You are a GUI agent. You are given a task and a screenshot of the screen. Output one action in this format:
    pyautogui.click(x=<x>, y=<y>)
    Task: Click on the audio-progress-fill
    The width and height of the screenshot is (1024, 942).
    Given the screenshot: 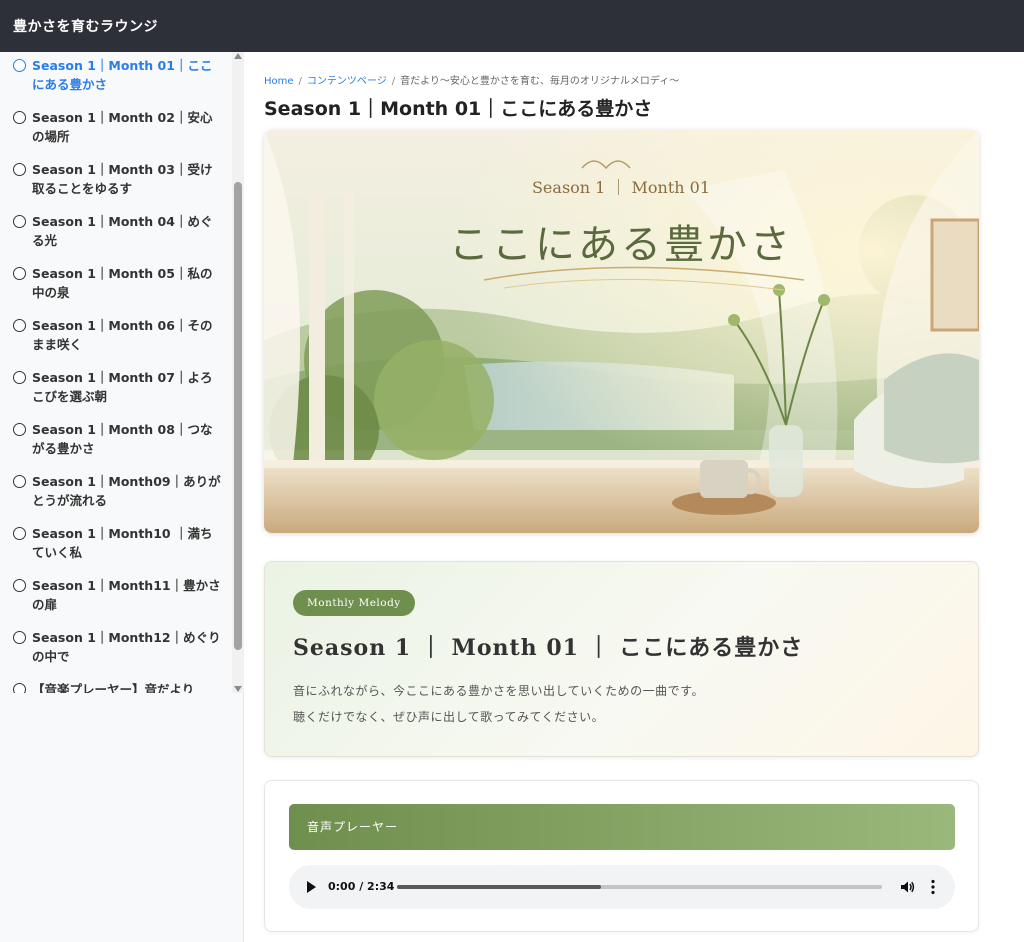 What is the action you would take?
    pyautogui.click(x=499, y=887)
    